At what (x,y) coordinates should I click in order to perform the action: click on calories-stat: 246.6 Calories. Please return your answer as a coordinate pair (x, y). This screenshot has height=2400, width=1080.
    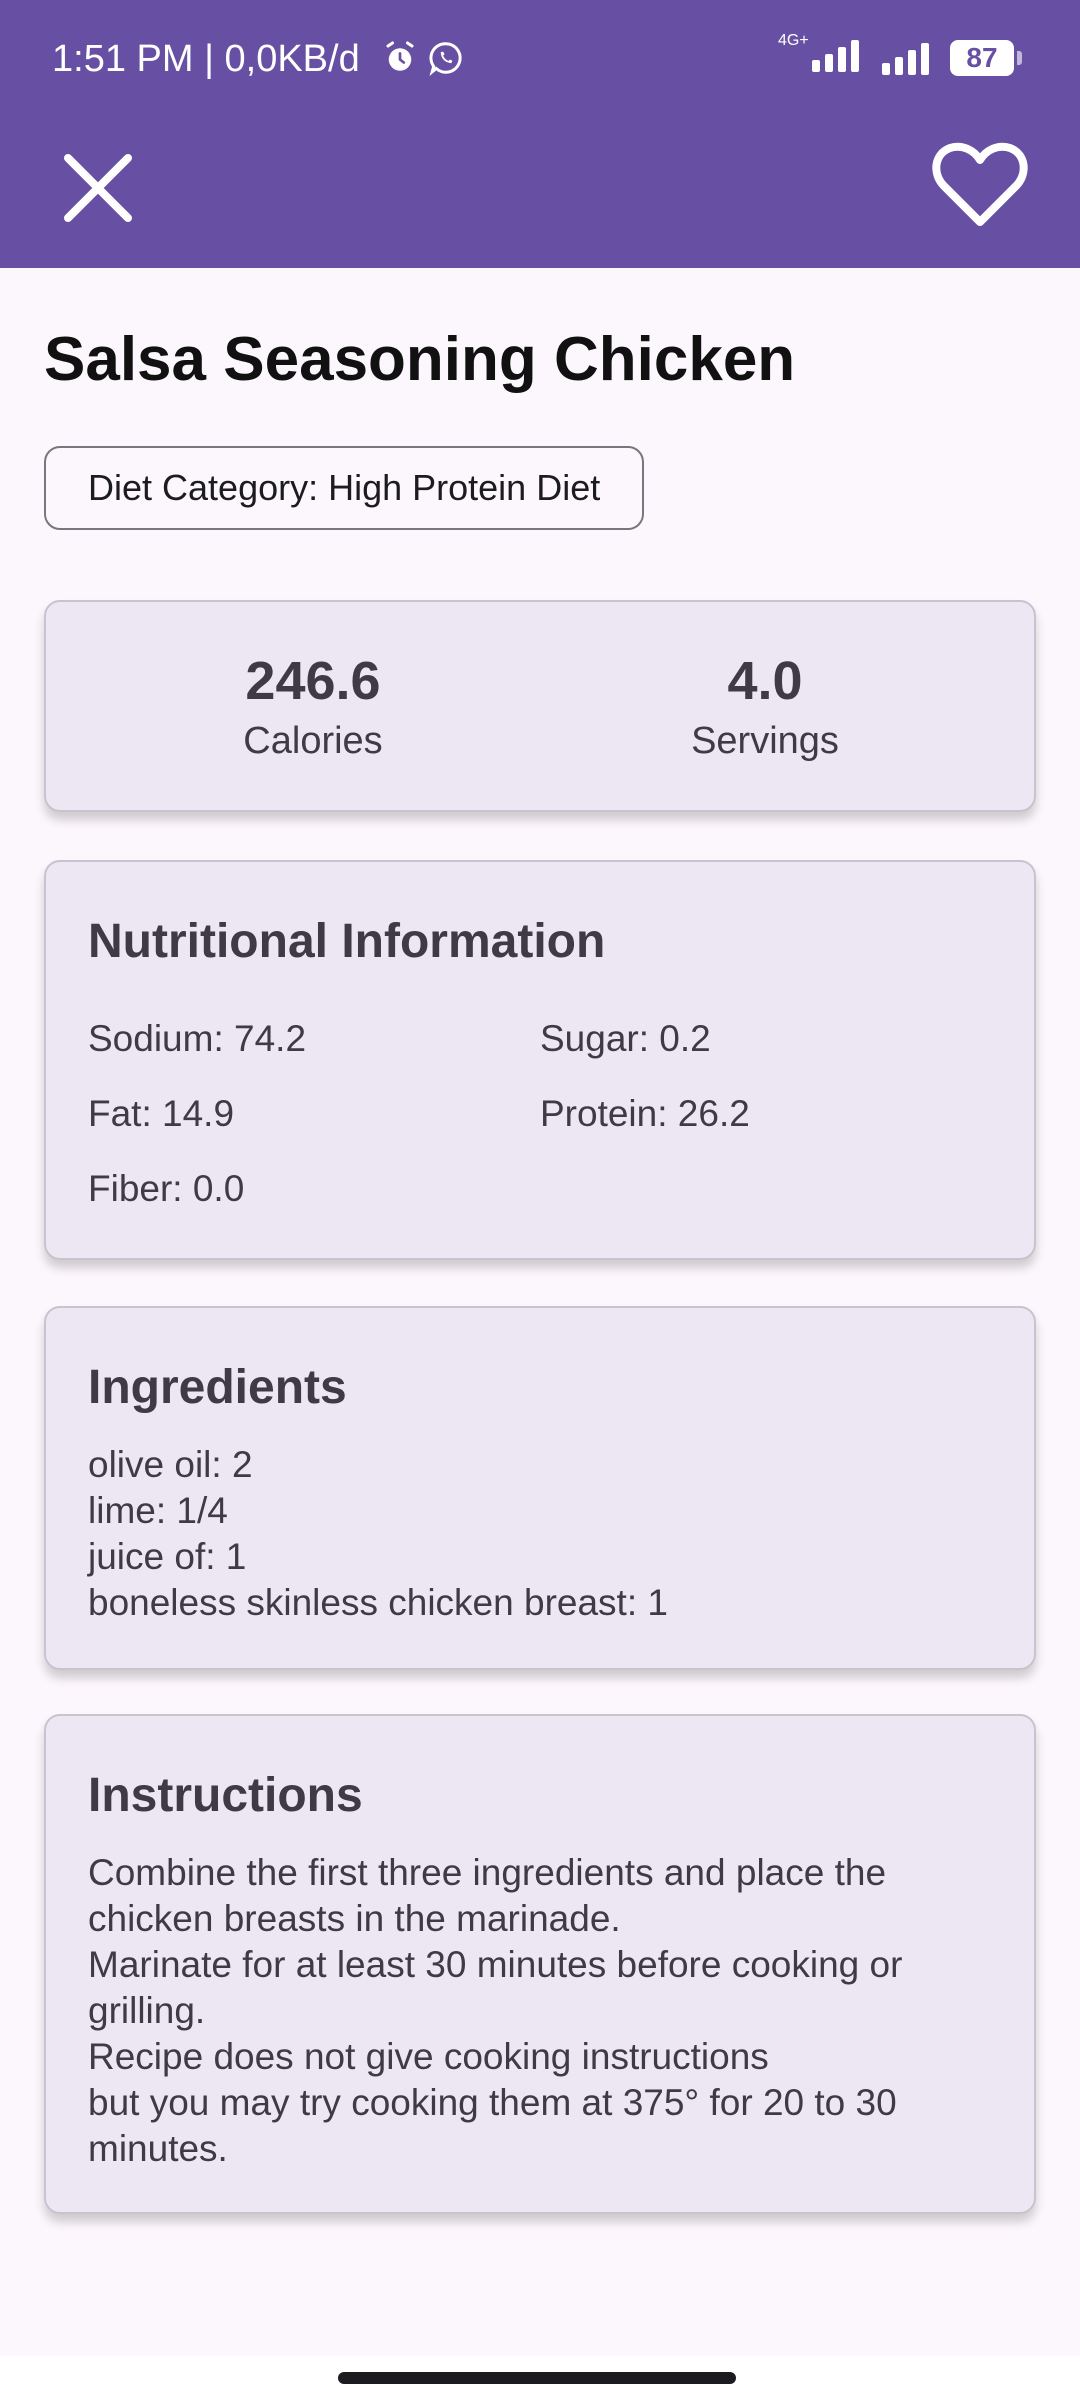
    Looking at the image, I should click on (313, 706).